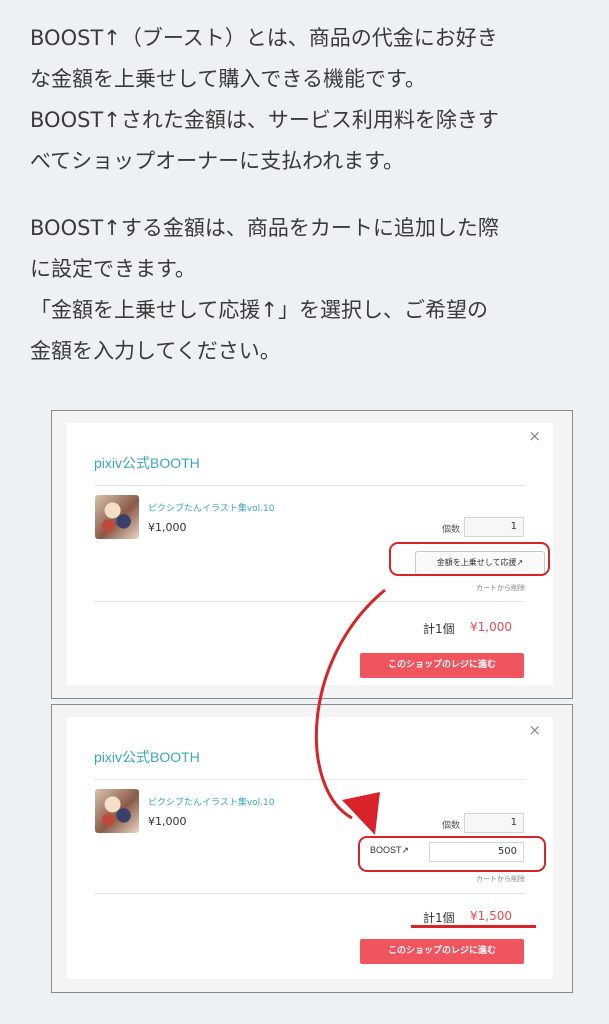 The height and width of the screenshot is (1024, 609). I want to click on arrowhead, so click(361, 813).